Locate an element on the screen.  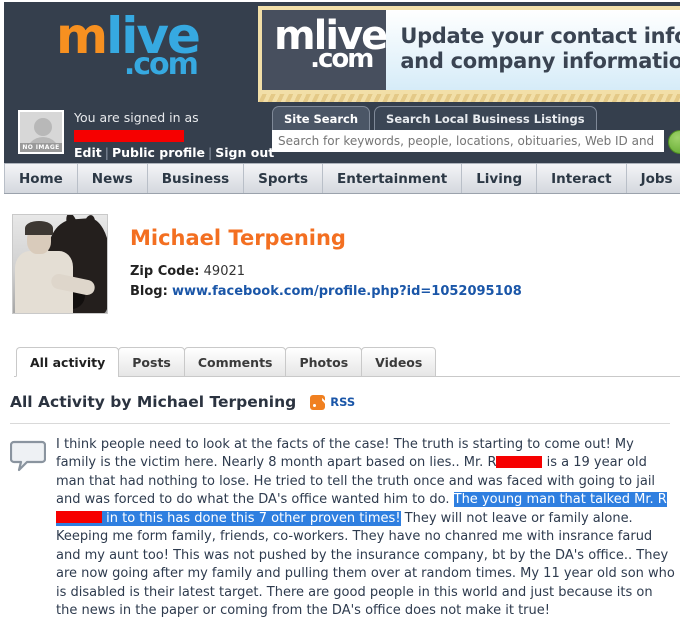
nav-item-entertainment: Entertainment is located at coordinates (393, 178).